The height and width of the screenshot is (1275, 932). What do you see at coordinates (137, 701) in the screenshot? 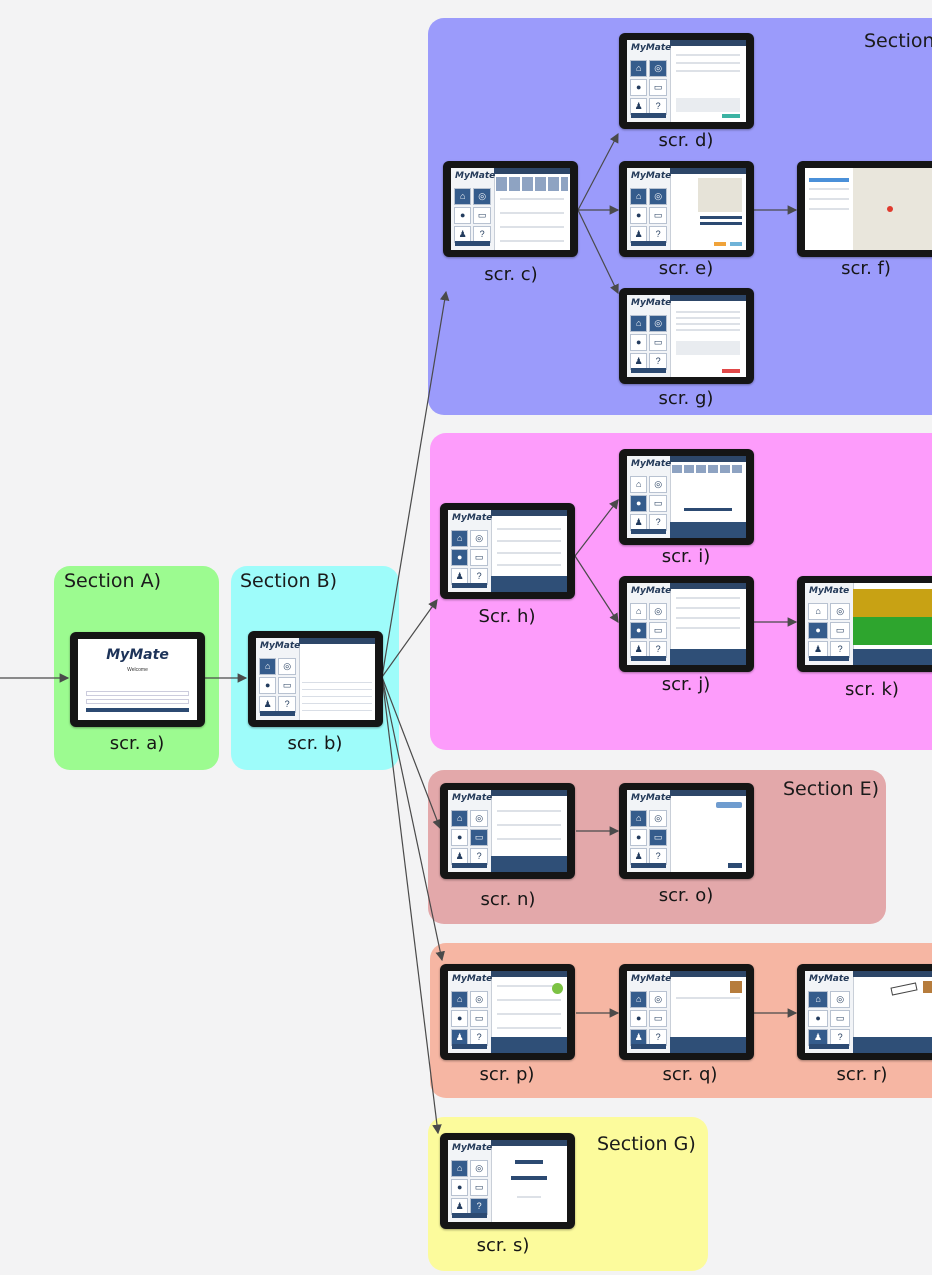
I see `password-field` at bounding box center [137, 701].